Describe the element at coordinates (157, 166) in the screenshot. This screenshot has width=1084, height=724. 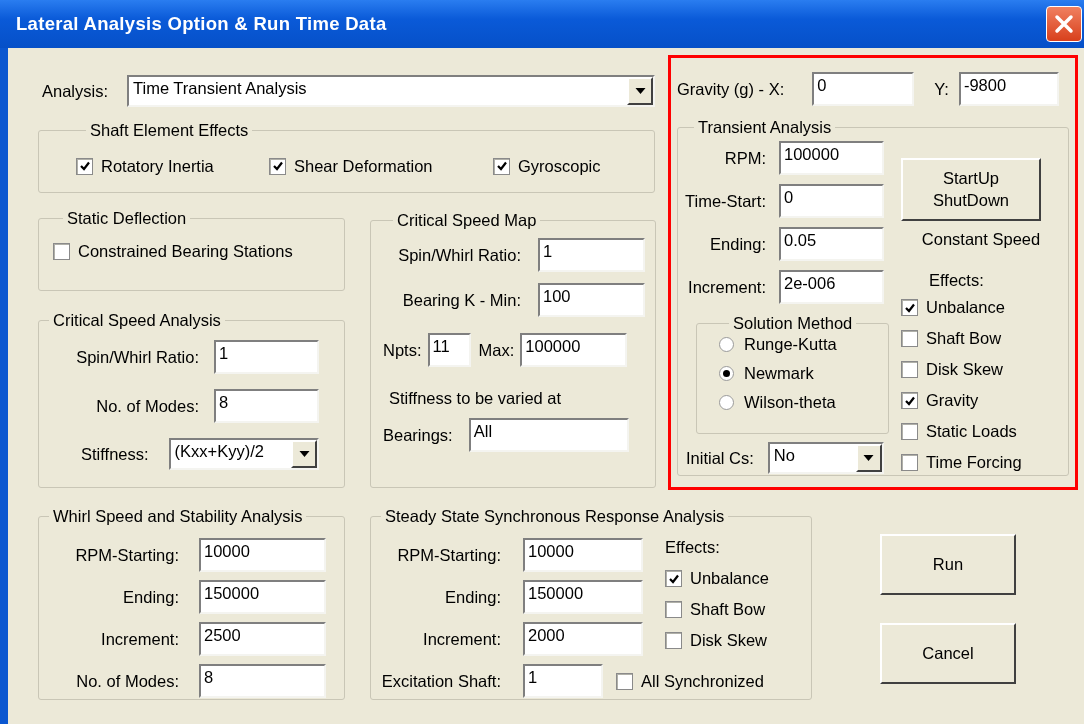
I see `checkbox-label: Rotatory Inertia` at that location.